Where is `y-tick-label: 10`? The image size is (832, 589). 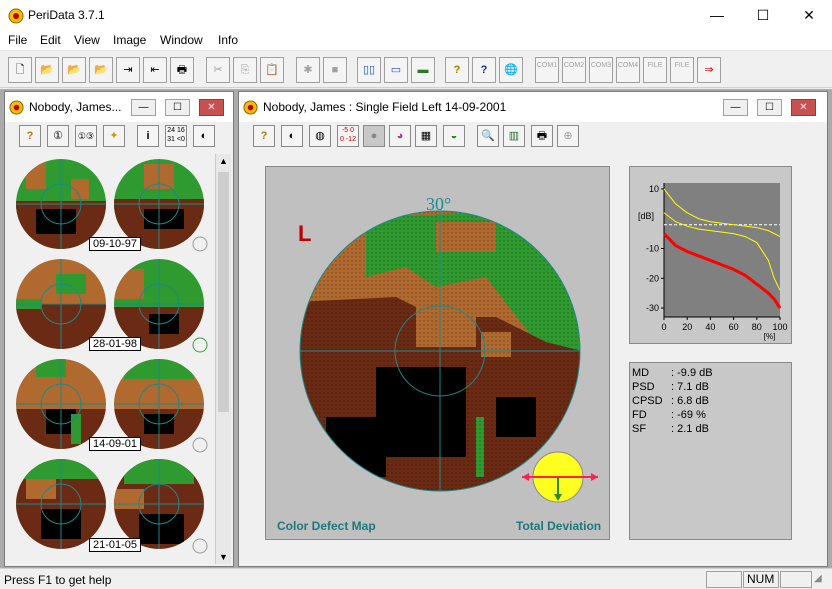
y-tick-label: 10 is located at coordinates (654, 189).